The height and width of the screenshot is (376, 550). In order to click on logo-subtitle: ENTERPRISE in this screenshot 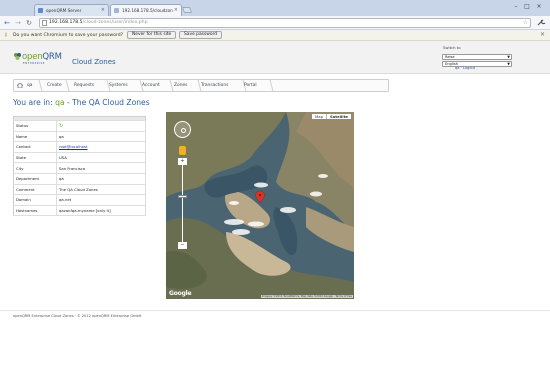, I will do `click(34, 63)`.